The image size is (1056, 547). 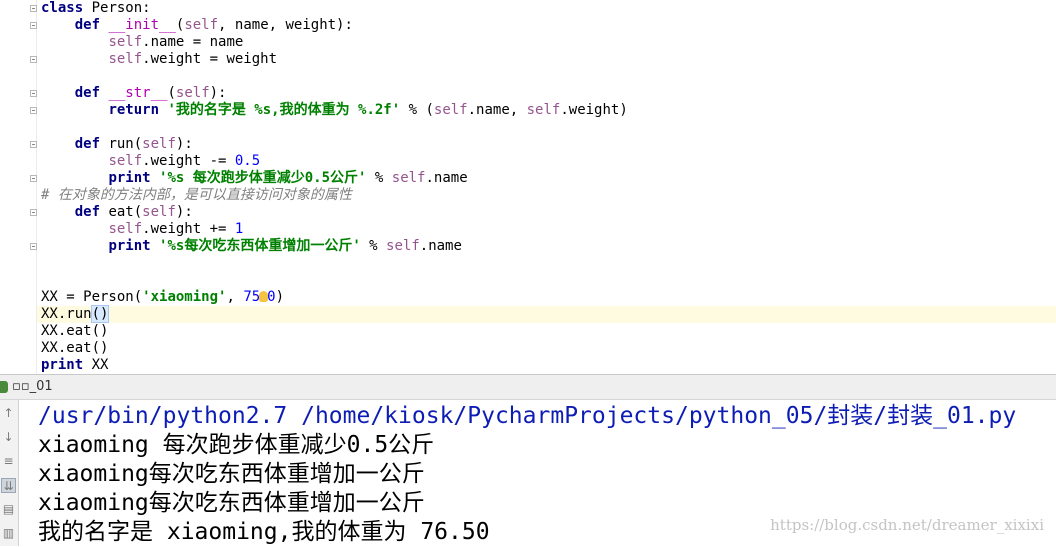 I want to click on code-token: 'xiaoming', so click(x=184, y=297).